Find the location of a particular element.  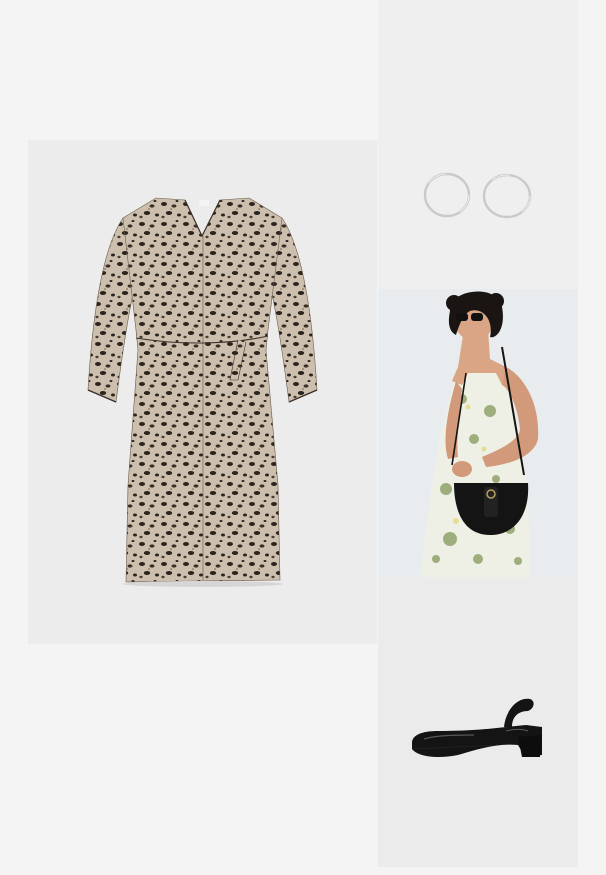

silver-hoop-earrings-image is located at coordinates (477, 195).